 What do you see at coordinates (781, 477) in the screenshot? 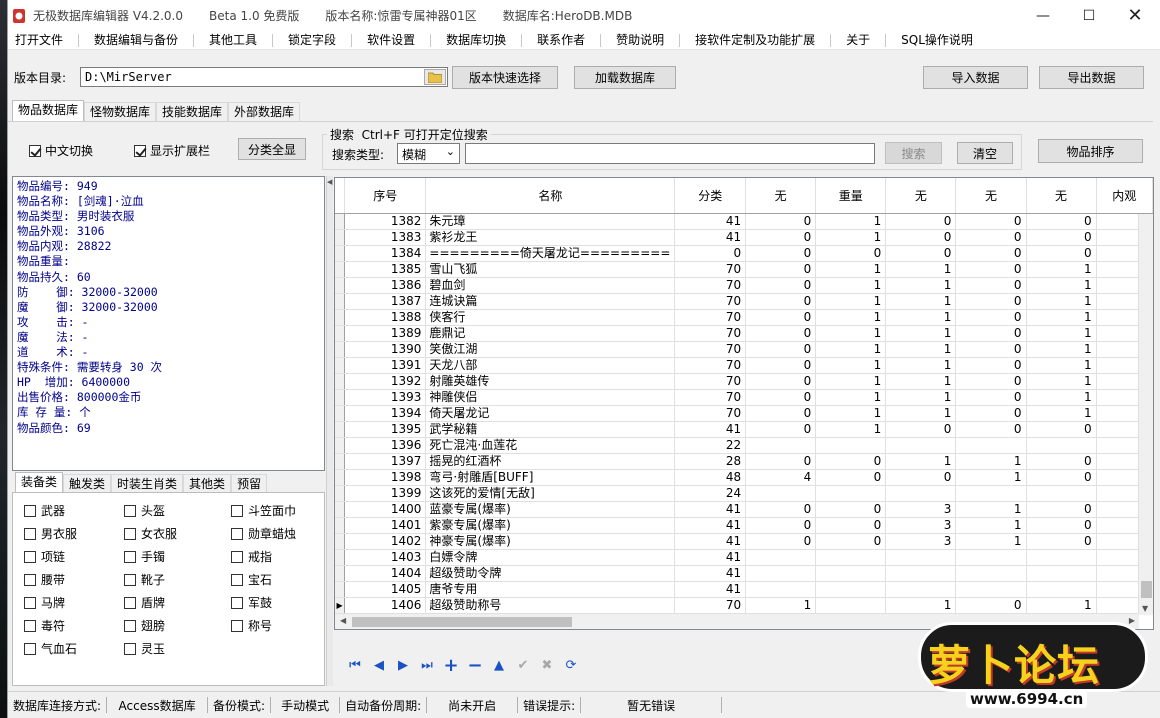
I see `table-cell: 4` at bounding box center [781, 477].